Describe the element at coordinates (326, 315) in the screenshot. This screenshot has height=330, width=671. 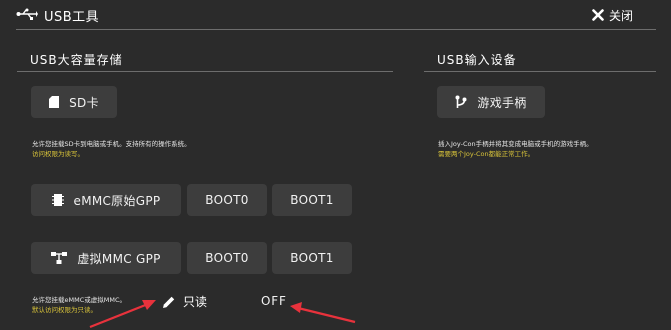
I see `annotation-arrow-off` at that location.